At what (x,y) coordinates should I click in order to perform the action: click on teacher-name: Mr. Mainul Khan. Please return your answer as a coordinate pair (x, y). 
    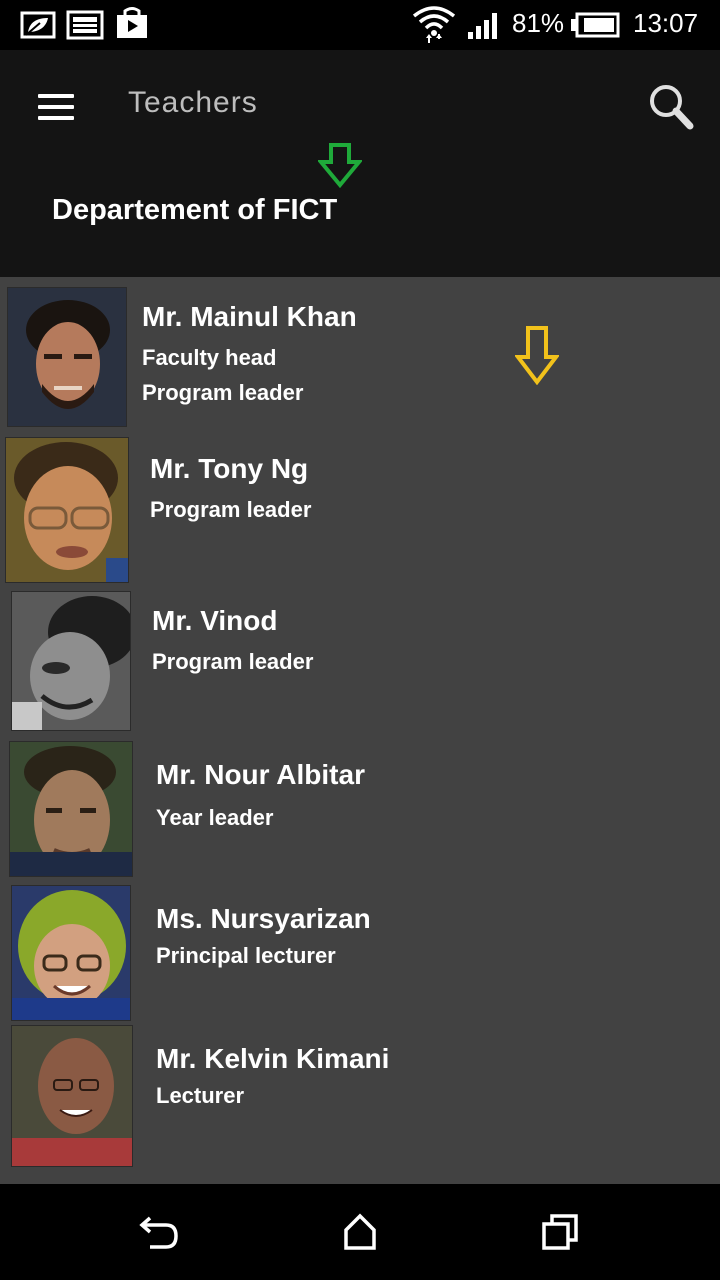
    Looking at the image, I should click on (249, 316).